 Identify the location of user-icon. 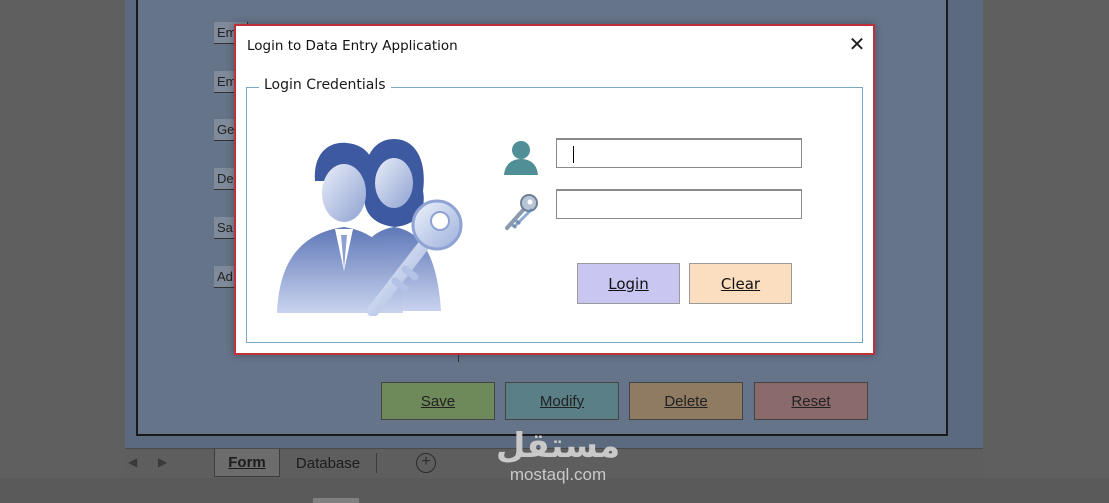
(521, 158).